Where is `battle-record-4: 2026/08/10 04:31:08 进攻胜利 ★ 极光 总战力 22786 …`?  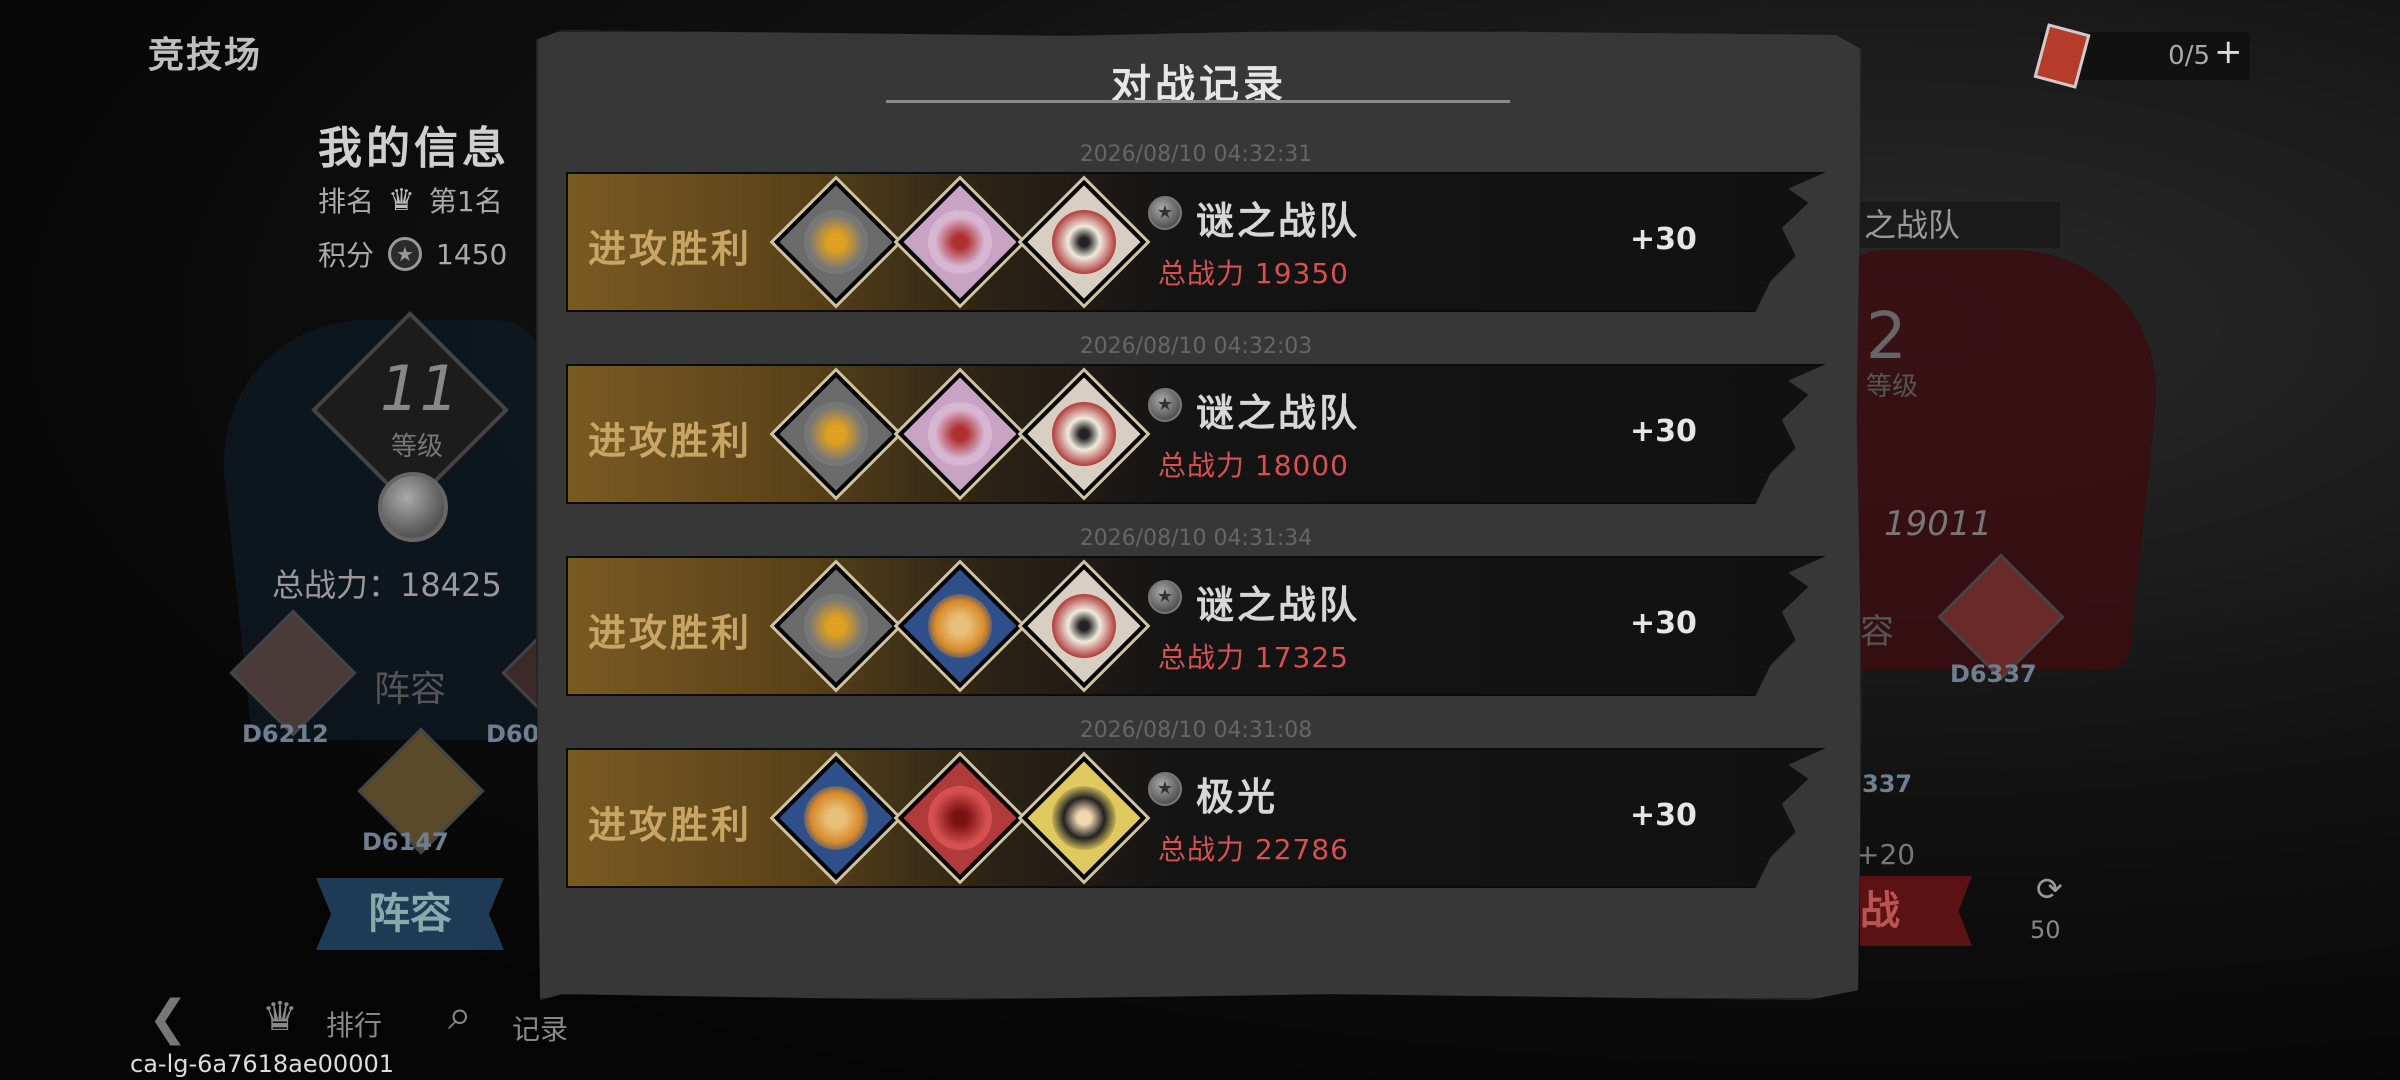
battle-record-4: 2026/08/10 04:31:08 进攻胜利 ★ 极光 总战力 22786 … is located at coordinates (1196, 803).